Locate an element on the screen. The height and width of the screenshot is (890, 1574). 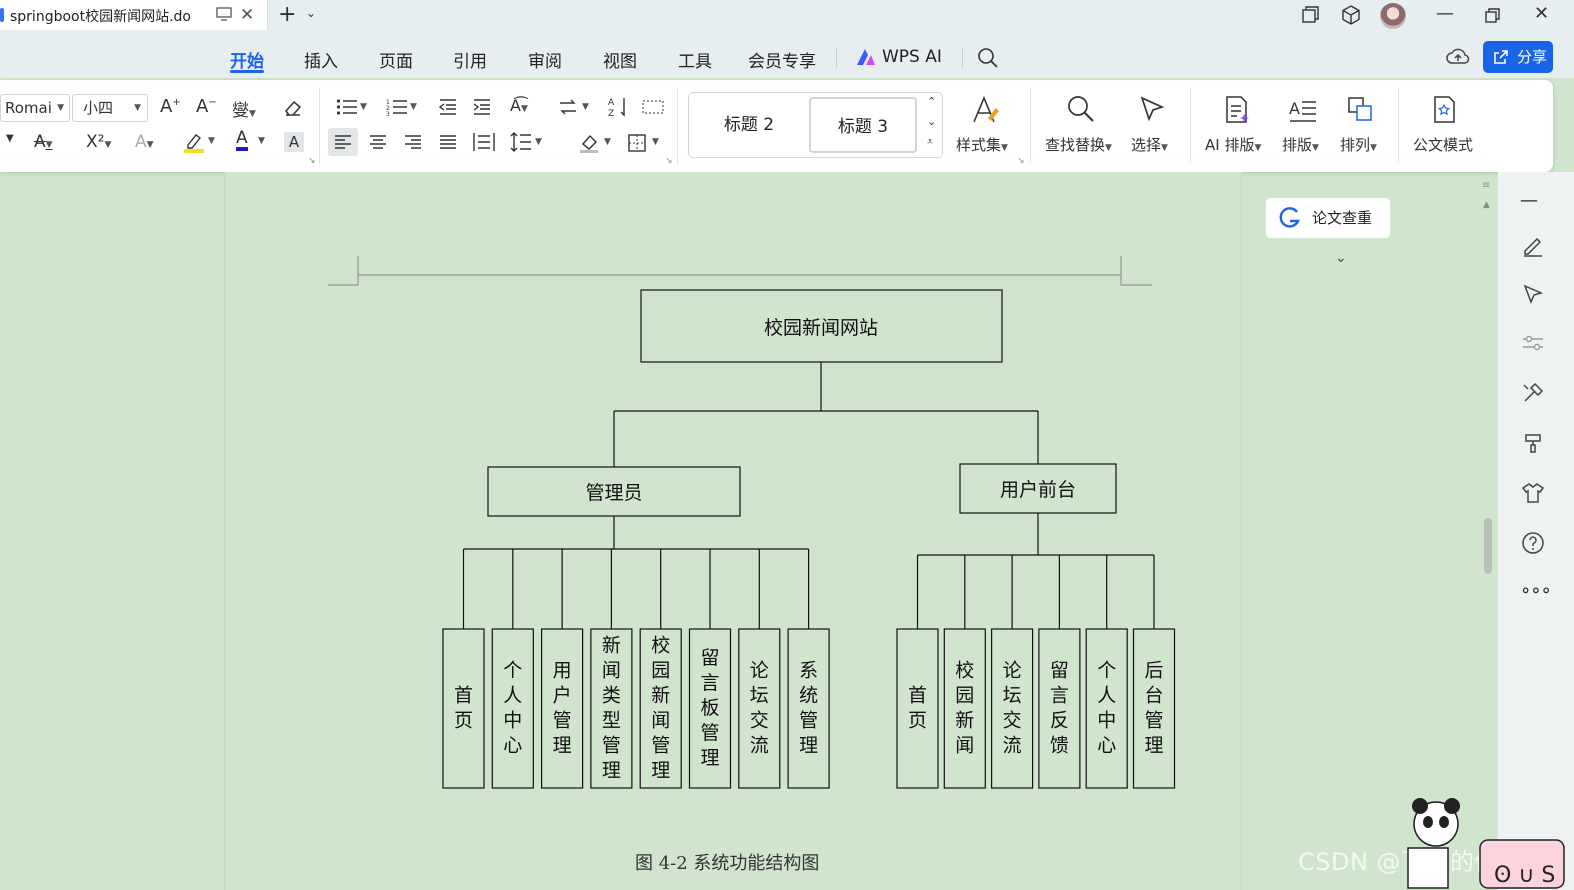
admin-leaf-node: 校园新闻管理 is located at coordinates (660, 708).